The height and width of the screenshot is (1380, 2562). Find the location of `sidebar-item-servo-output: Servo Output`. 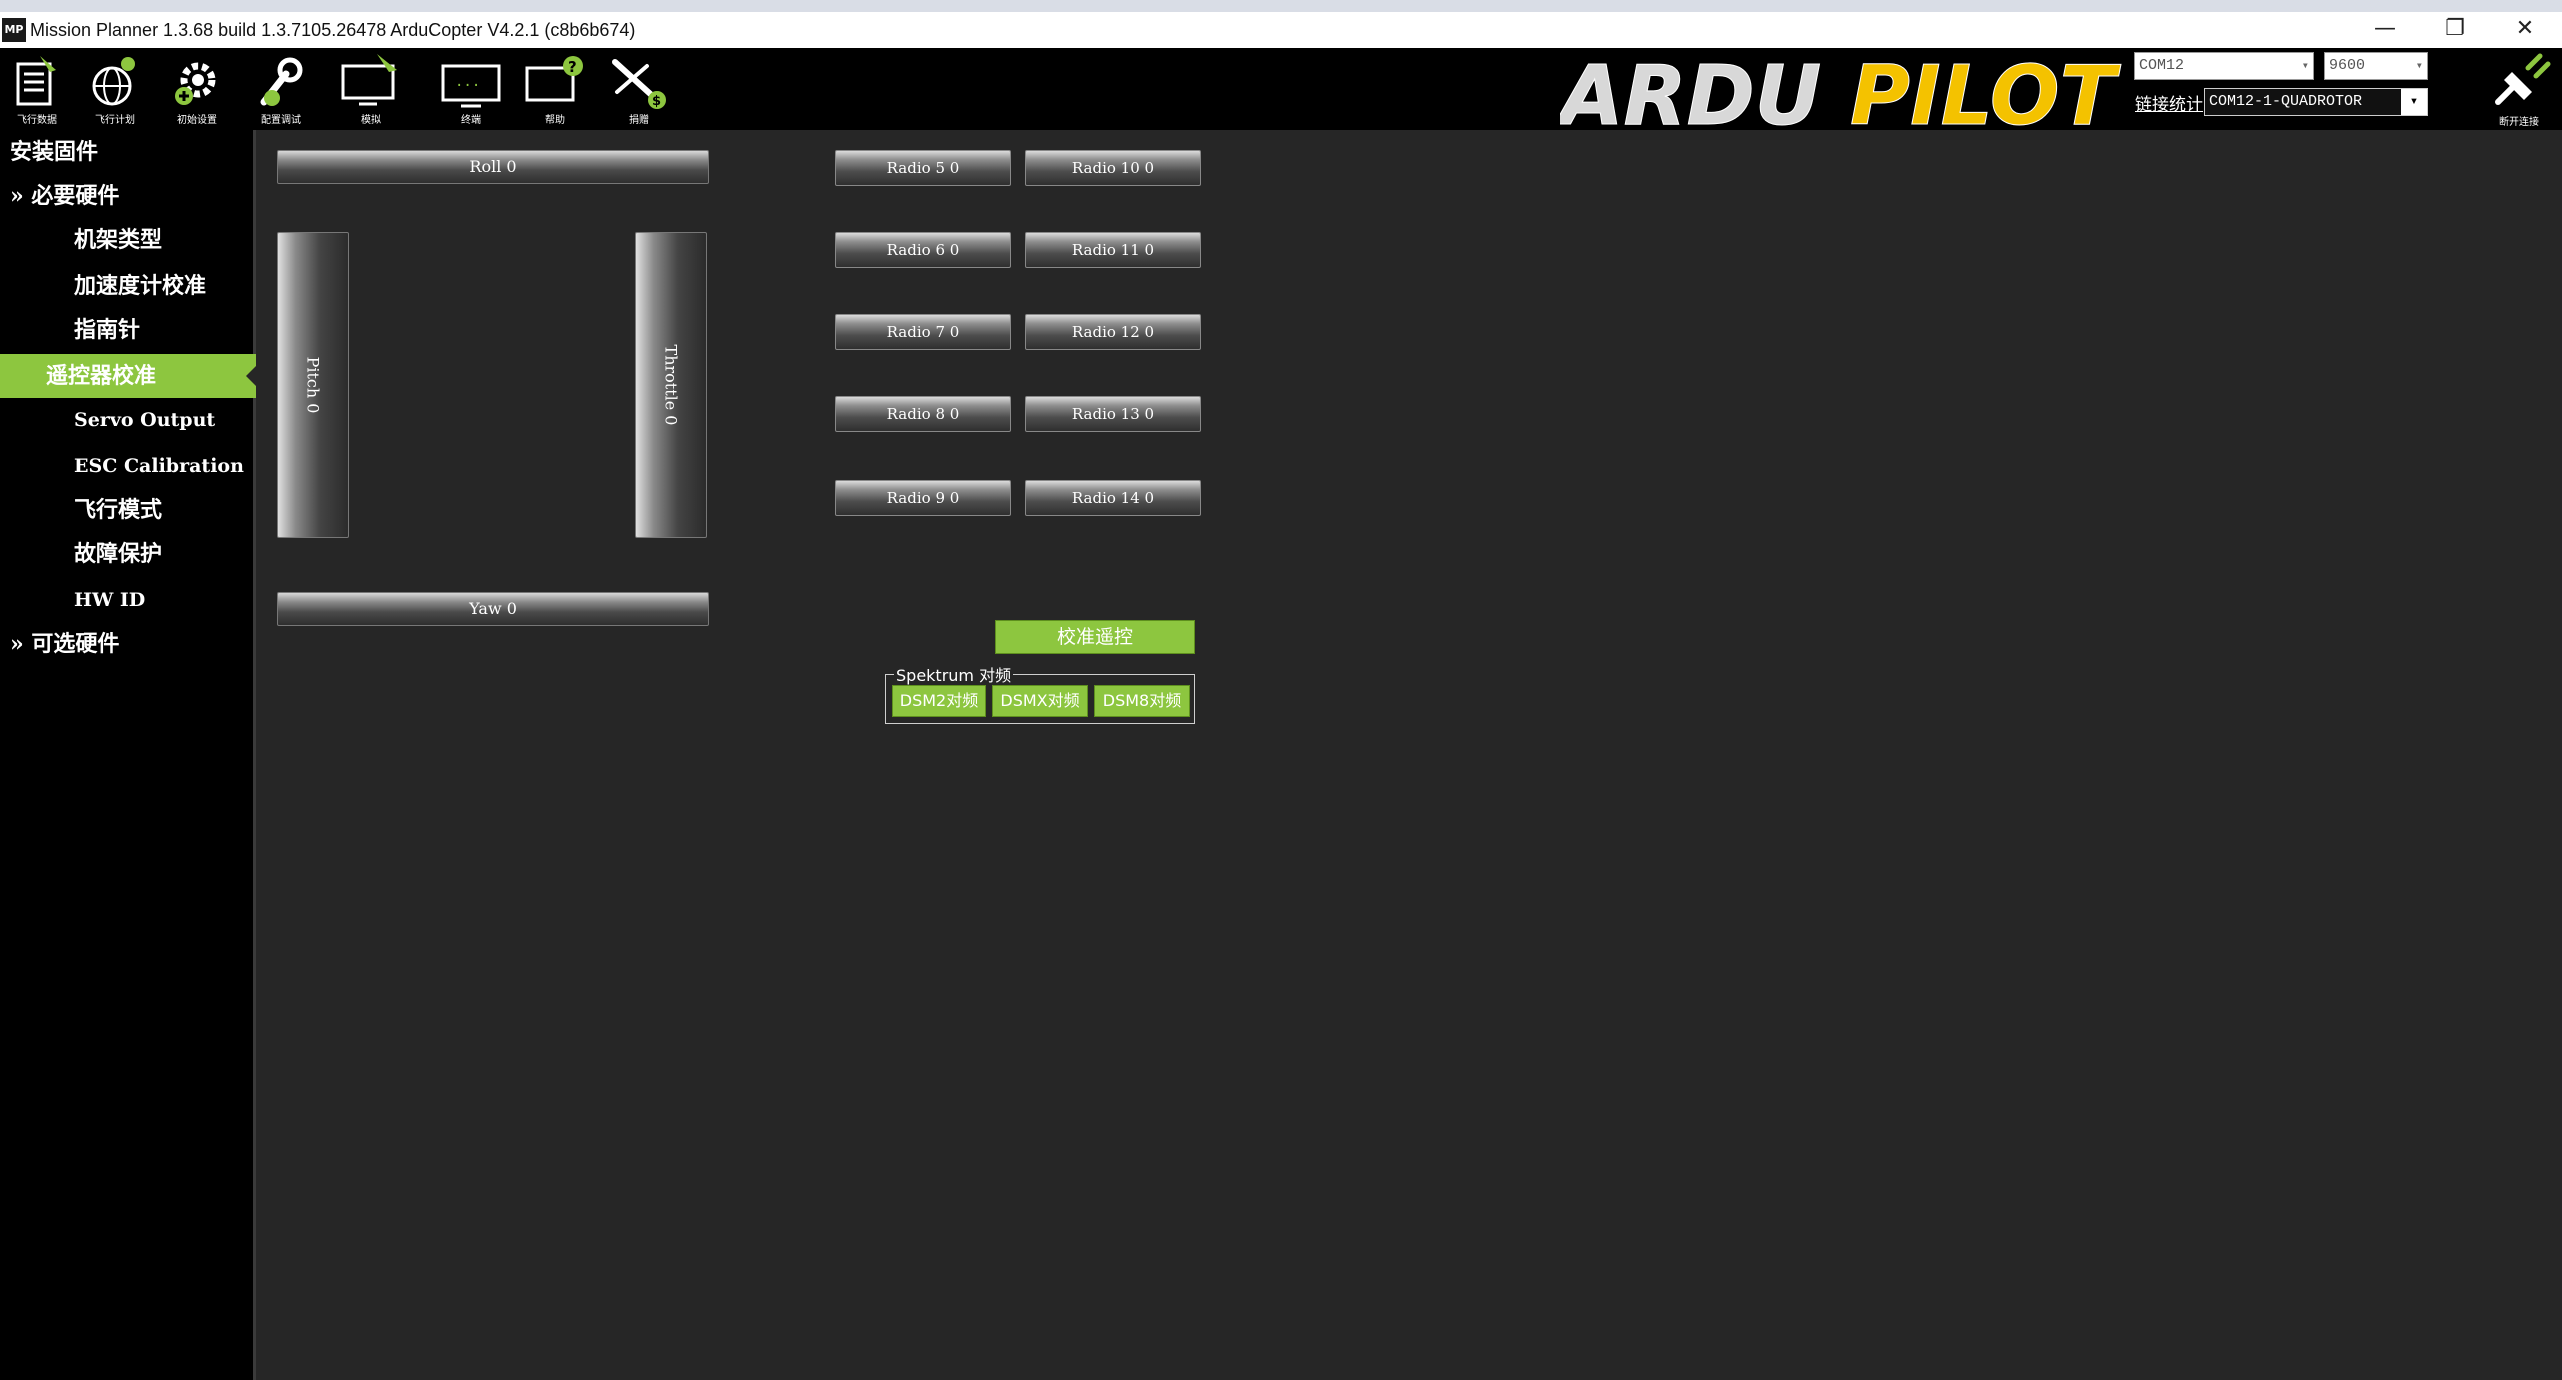

sidebar-item-servo-output: Servo Output is located at coordinates (128, 420).